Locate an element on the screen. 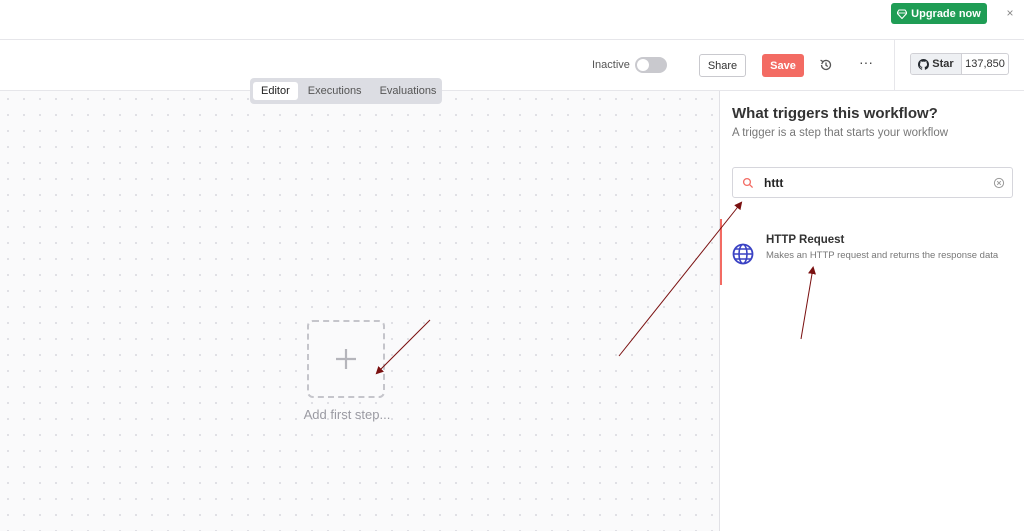 Image resolution: width=1024 pixels, height=531 pixels. github-star-label: Star is located at coordinates (943, 64).